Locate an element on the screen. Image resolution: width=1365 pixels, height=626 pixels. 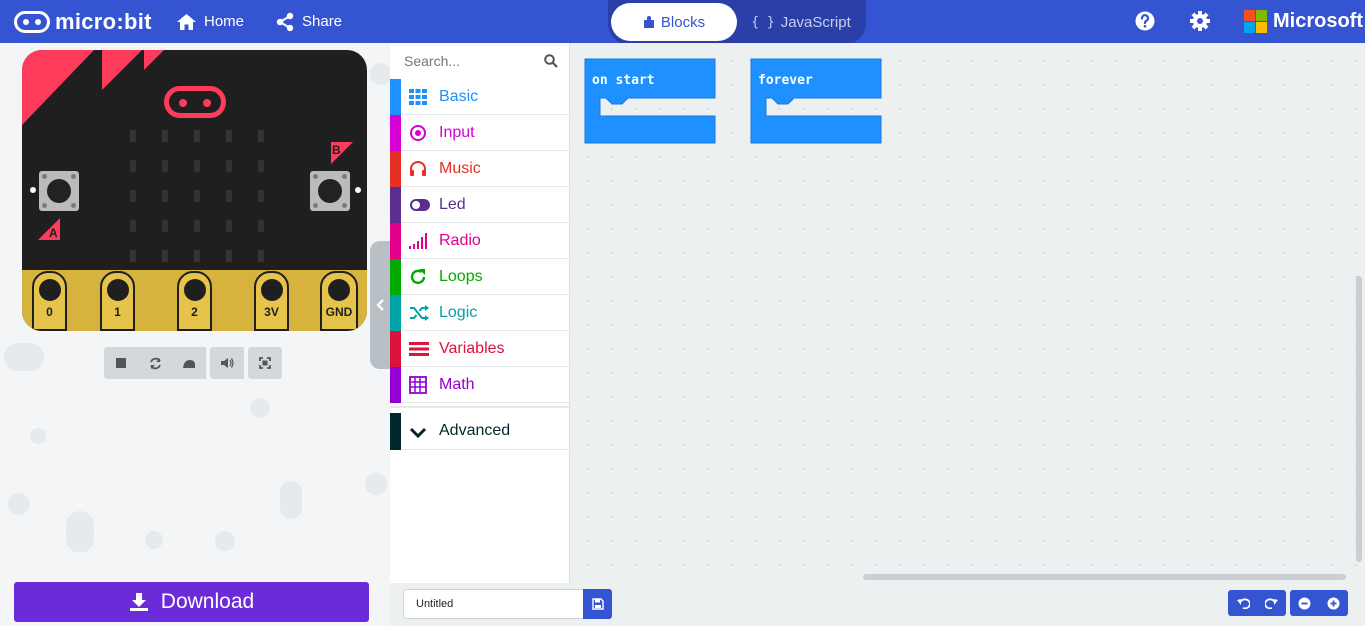
download-button: Download is located at coordinates (191, 602).